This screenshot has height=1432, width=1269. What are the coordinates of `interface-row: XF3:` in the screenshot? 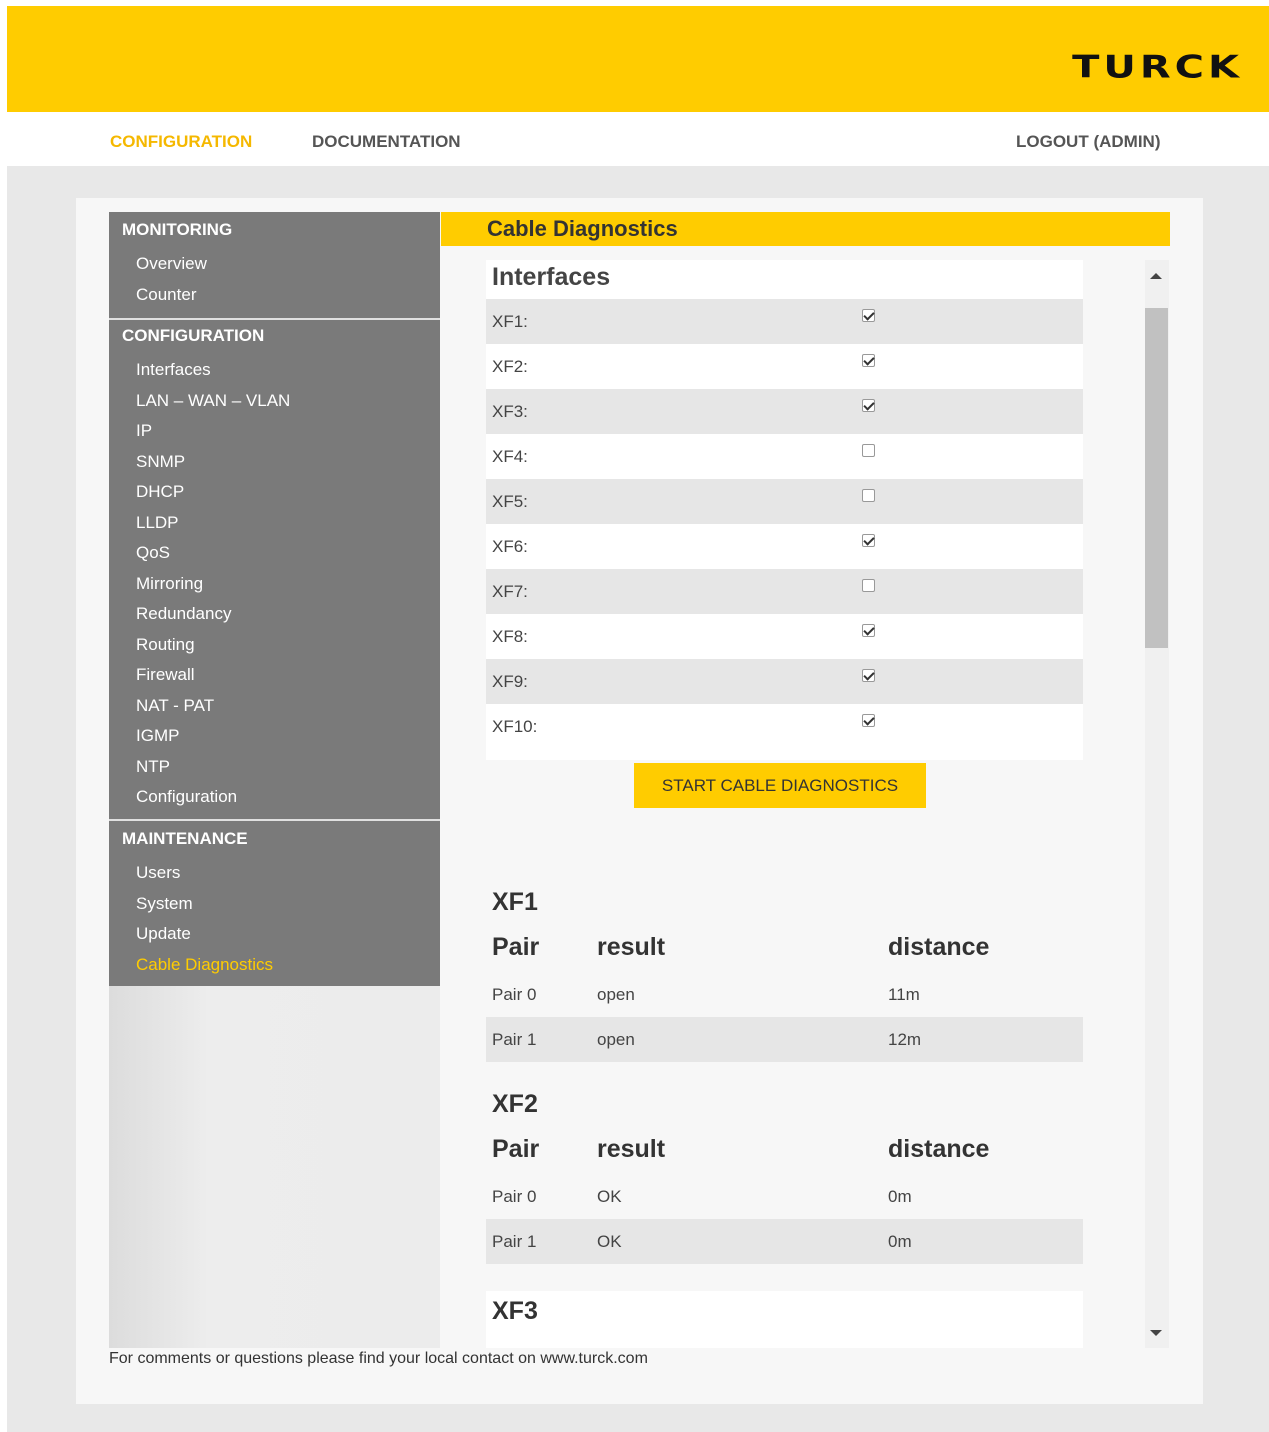 It's located at (784, 411).